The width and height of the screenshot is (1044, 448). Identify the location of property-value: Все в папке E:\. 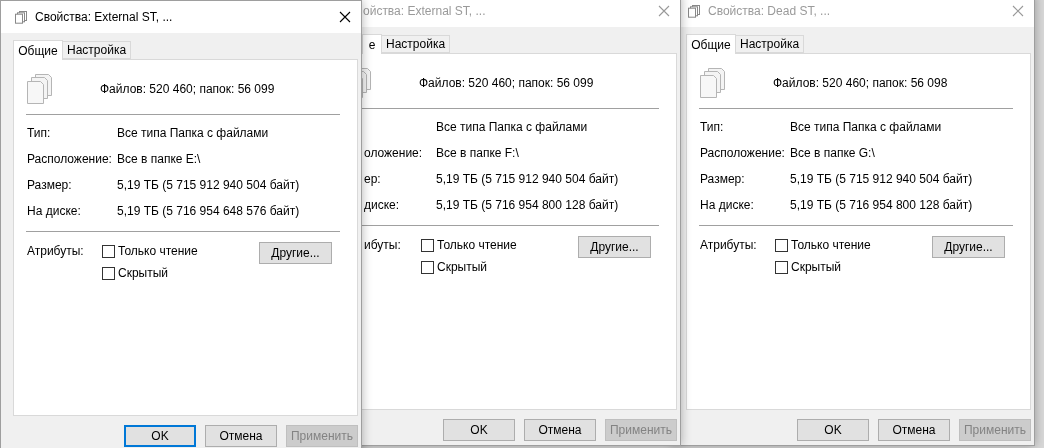
(159, 159).